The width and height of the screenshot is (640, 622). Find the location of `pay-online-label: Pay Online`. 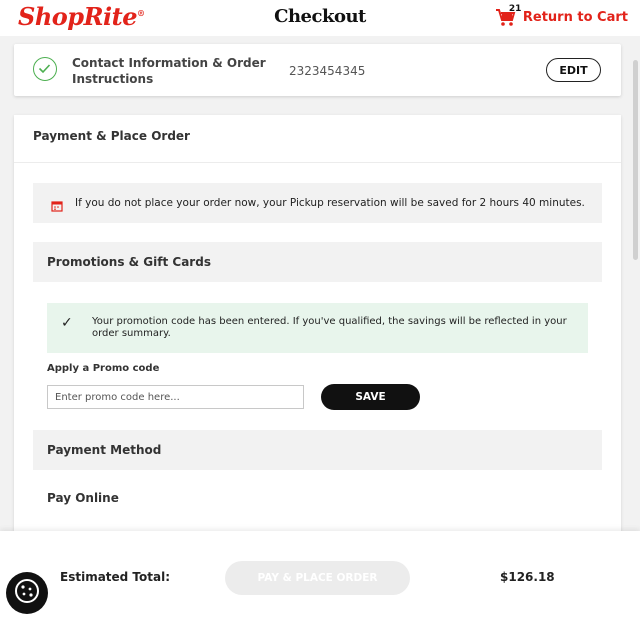

pay-online-label: Pay Online is located at coordinates (83, 498).